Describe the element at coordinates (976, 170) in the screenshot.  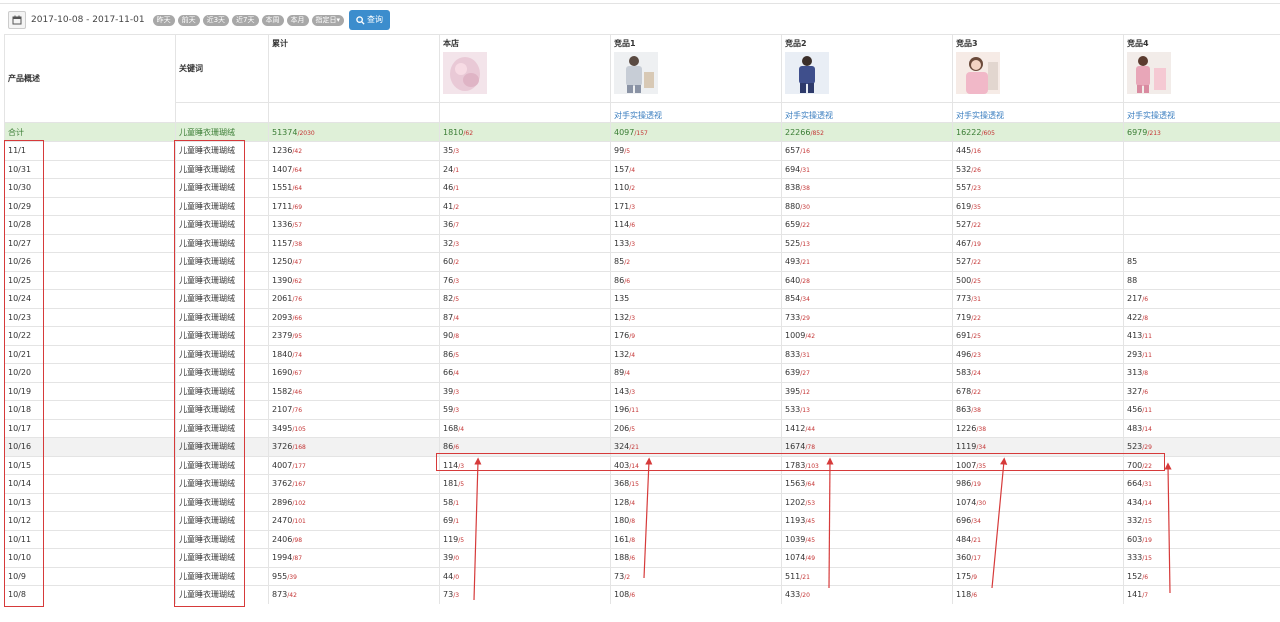
I see `cell-subvalue: /26` at that location.